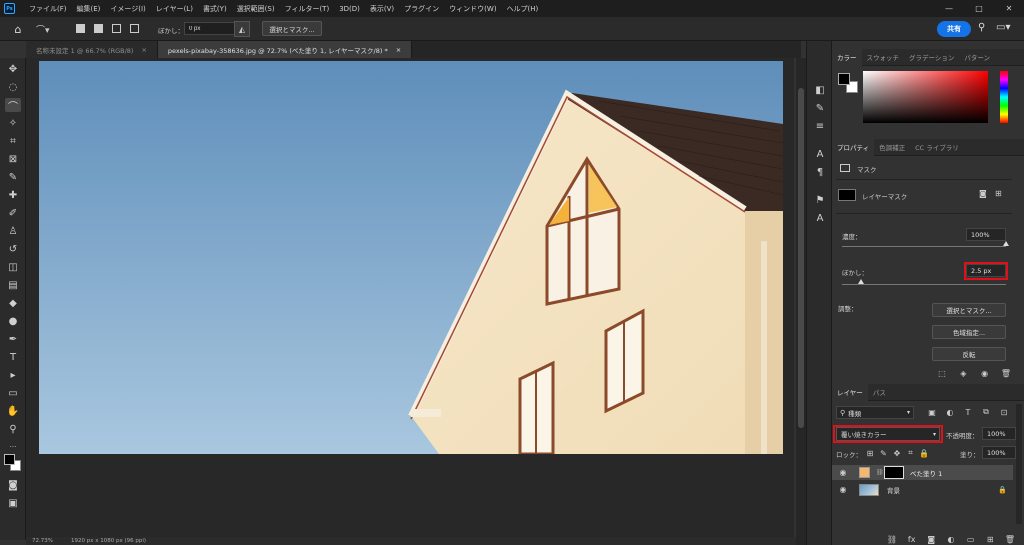 The height and width of the screenshot is (545, 1024). I want to click on density-input: 100%, so click(986, 234).